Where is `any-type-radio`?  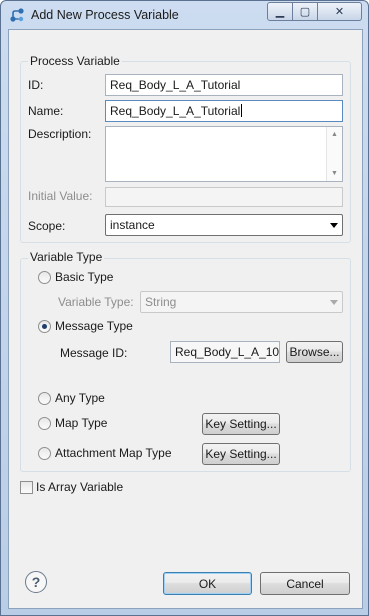
any-type-radio is located at coordinates (44, 398).